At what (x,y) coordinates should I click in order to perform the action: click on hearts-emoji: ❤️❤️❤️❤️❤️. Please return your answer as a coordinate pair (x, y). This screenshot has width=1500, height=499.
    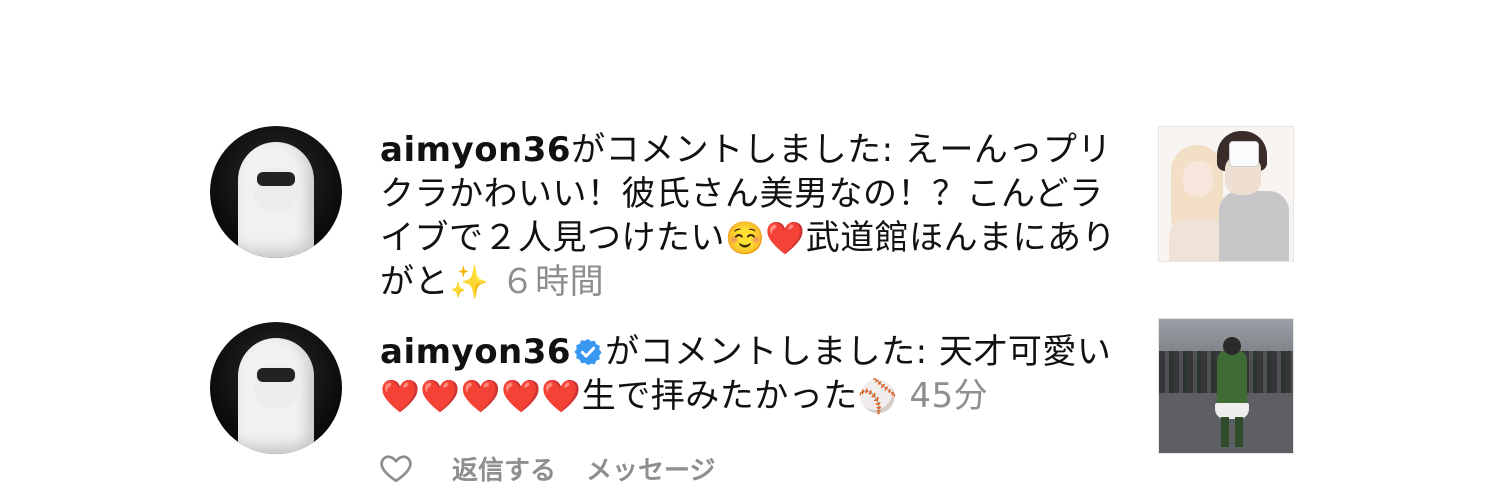
    Looking at the image, I should click on (481, 396).